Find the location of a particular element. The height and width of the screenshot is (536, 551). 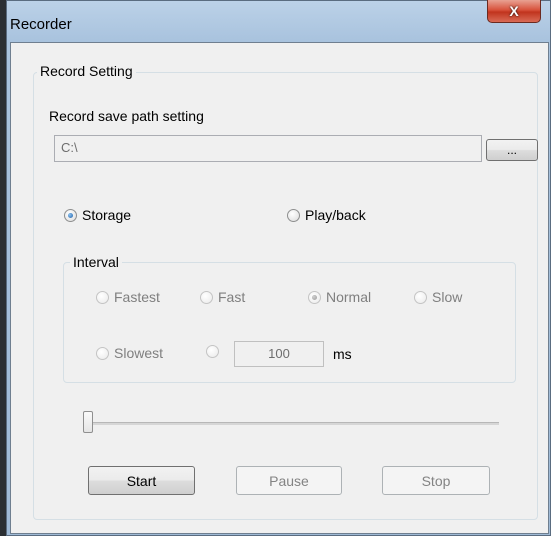

pause-button: Pause is located at coordinates (289, 480).